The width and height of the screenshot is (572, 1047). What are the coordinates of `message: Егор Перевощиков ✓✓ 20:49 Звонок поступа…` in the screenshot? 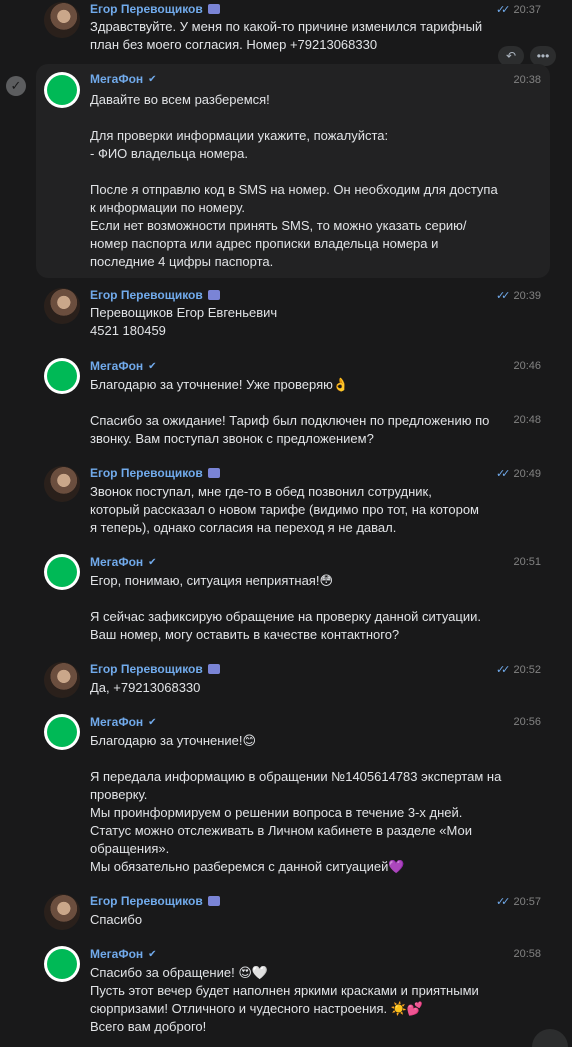 It's located at (286, 502).